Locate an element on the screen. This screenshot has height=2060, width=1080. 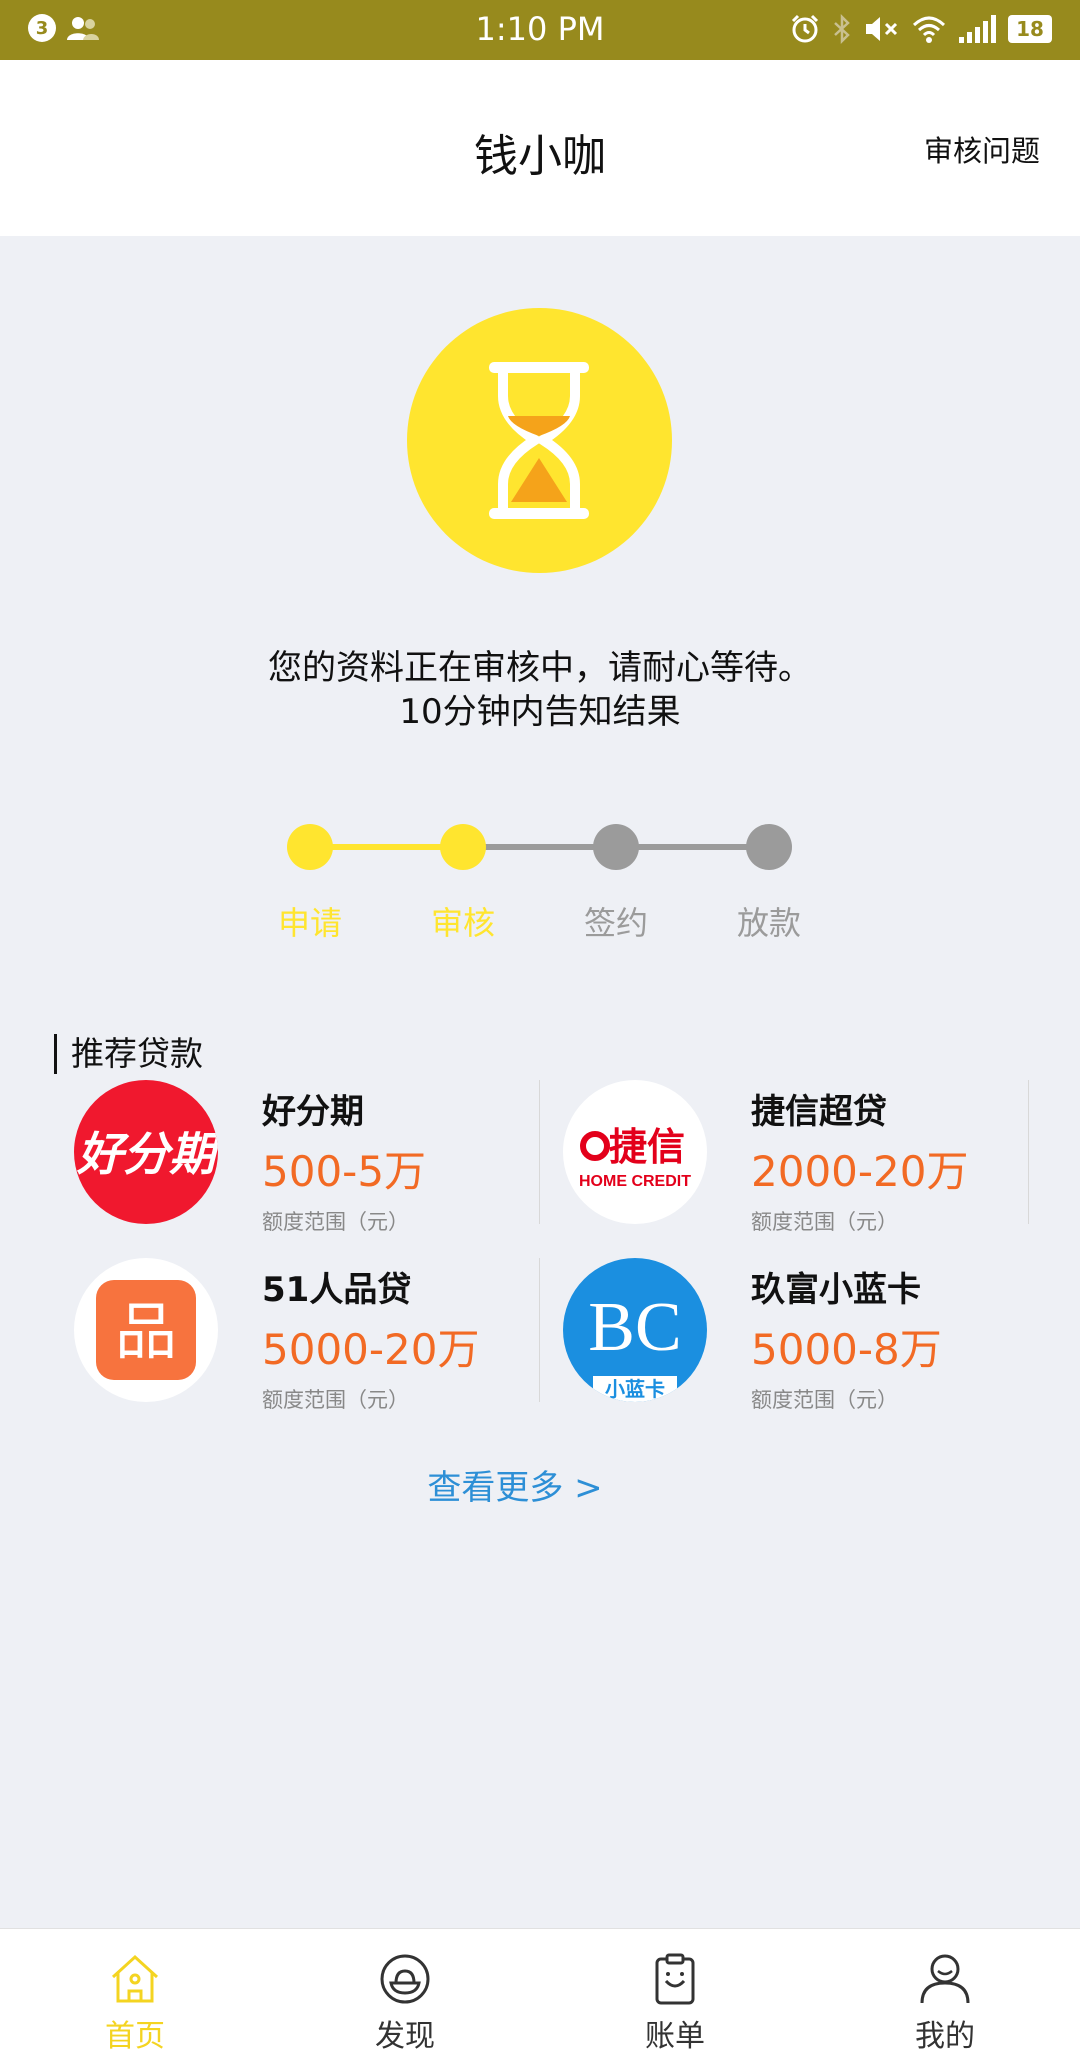
signal-icon is located at coordinates (977, 29).